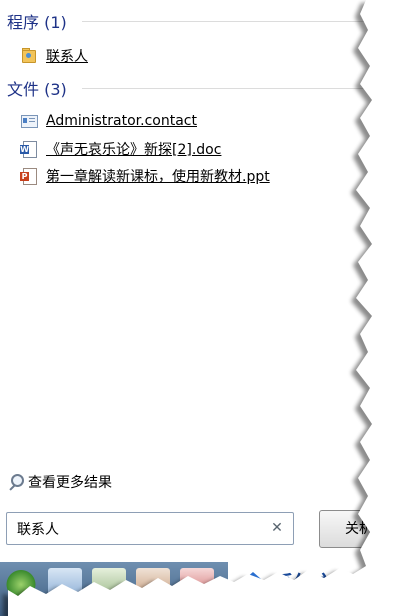 The width and height of the screenshot is (401, 616). What do you see at coordinates (29, 56) in the screenshot?
I see `folder-contact-icon` at bounding box center [29, 56].